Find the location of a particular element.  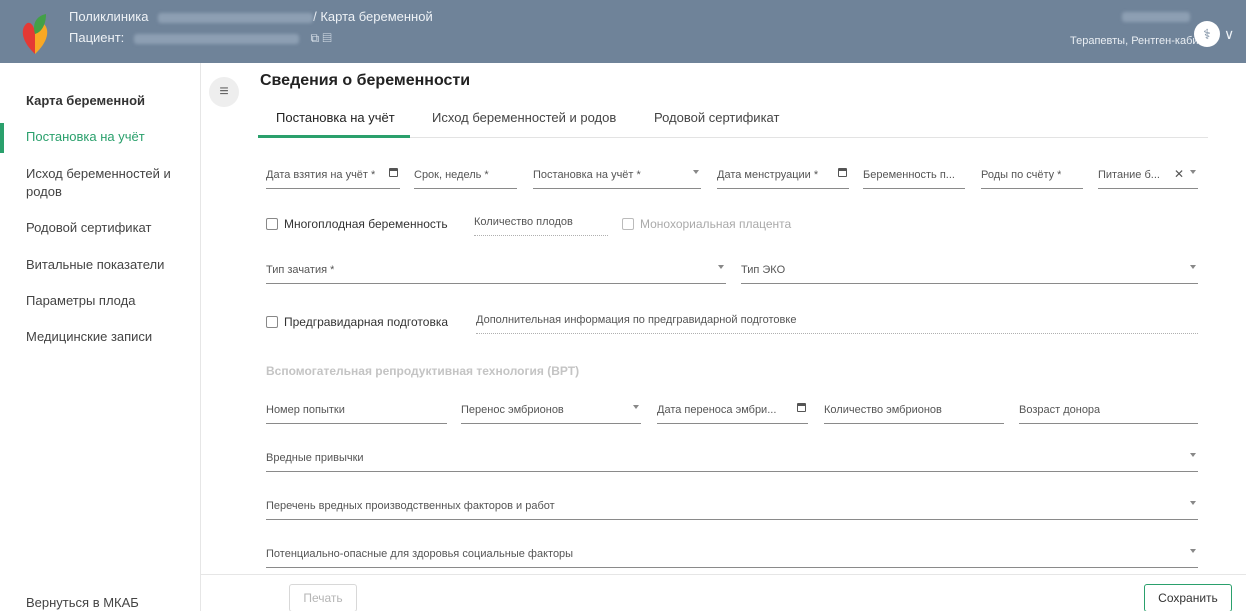

sidebar-item-pregnancy-outcome: Исход беременностей и родов is located at coordinates (111, 183).